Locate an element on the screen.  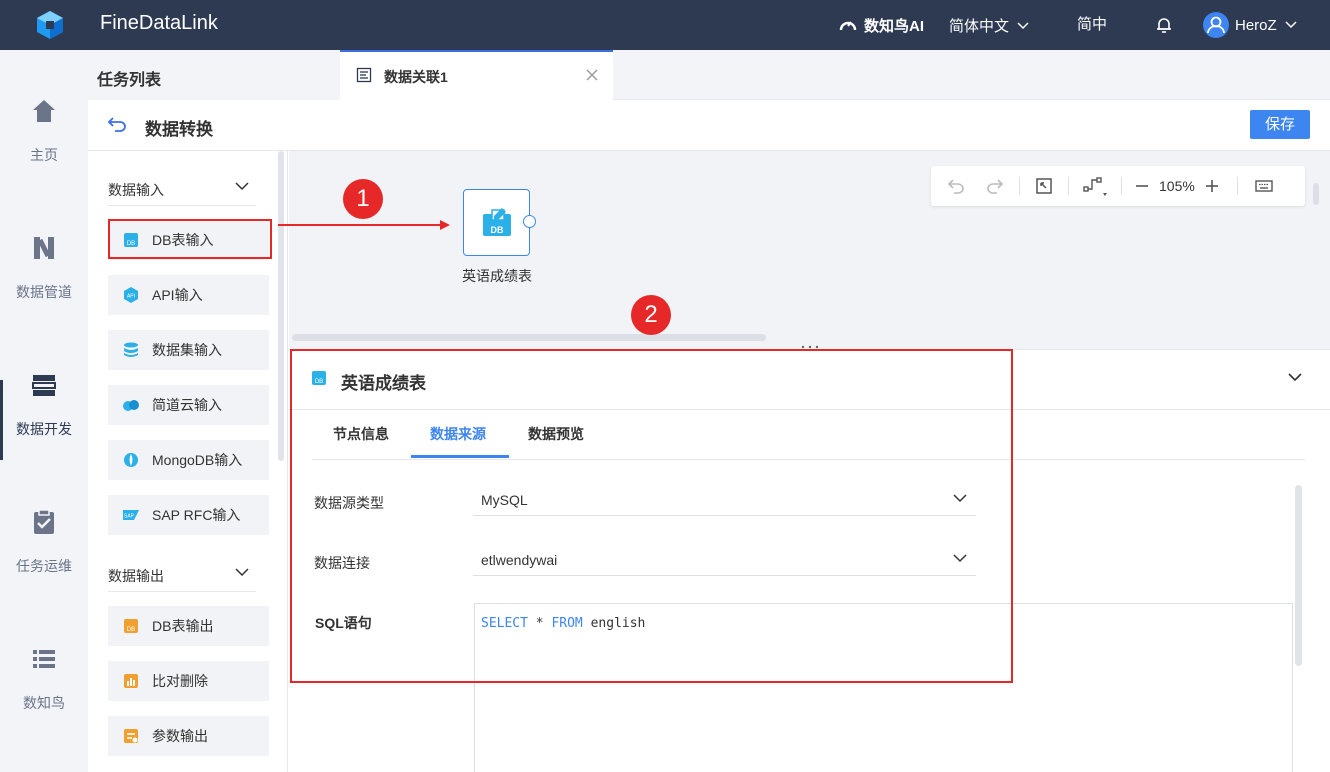
component-api-input: API API输入 is located at coordinates (188, 295).